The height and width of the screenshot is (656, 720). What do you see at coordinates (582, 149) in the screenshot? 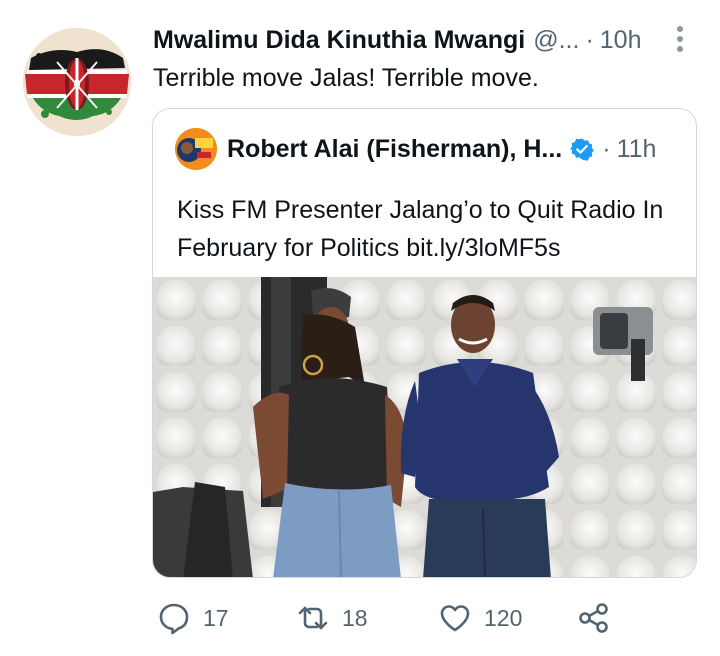
I see `verified-badge-icon` at bounding box center [582, 149].